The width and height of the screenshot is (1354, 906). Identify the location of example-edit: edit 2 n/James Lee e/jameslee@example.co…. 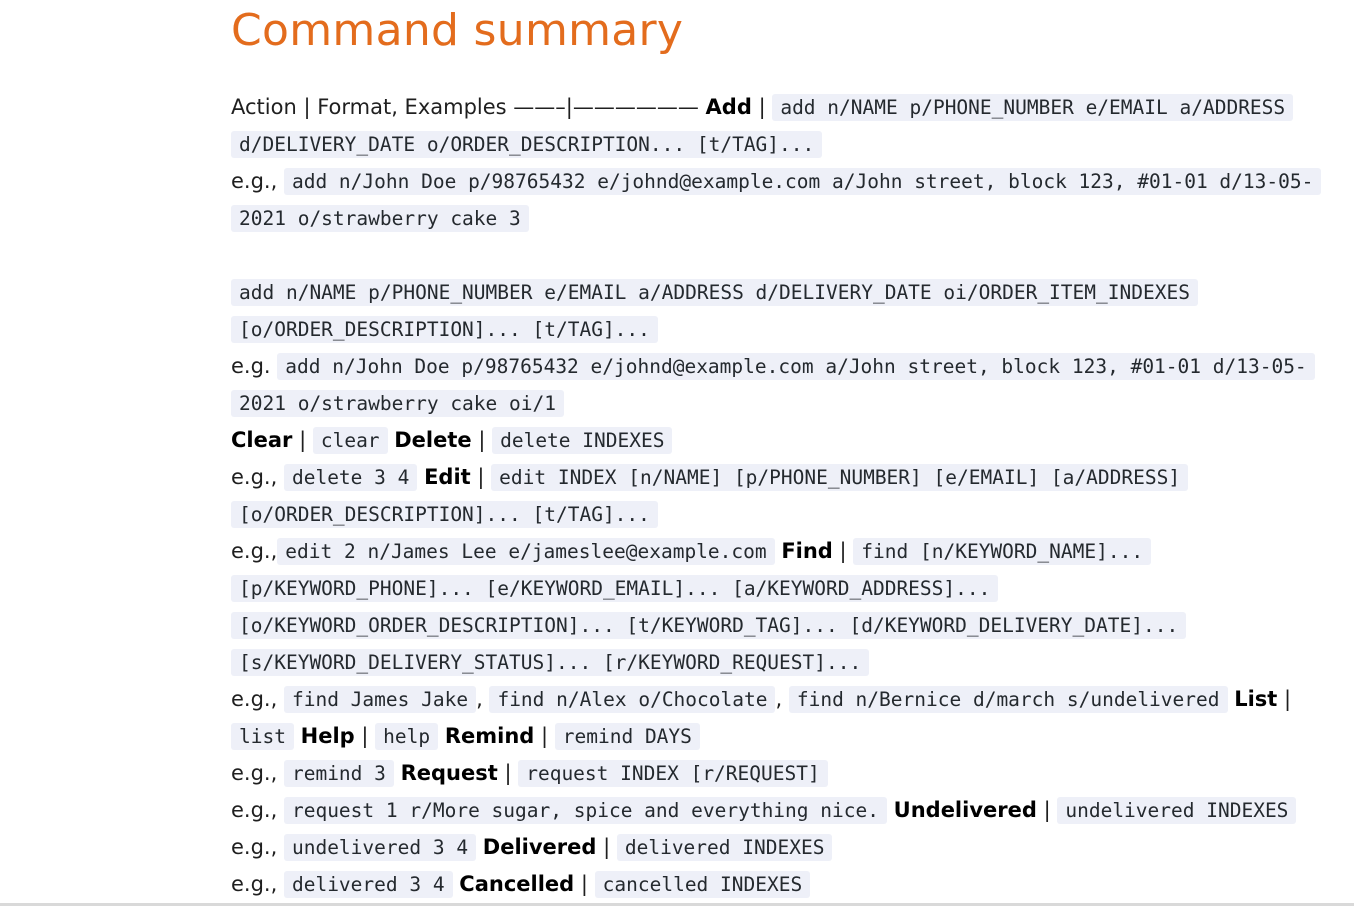
(526, 551).